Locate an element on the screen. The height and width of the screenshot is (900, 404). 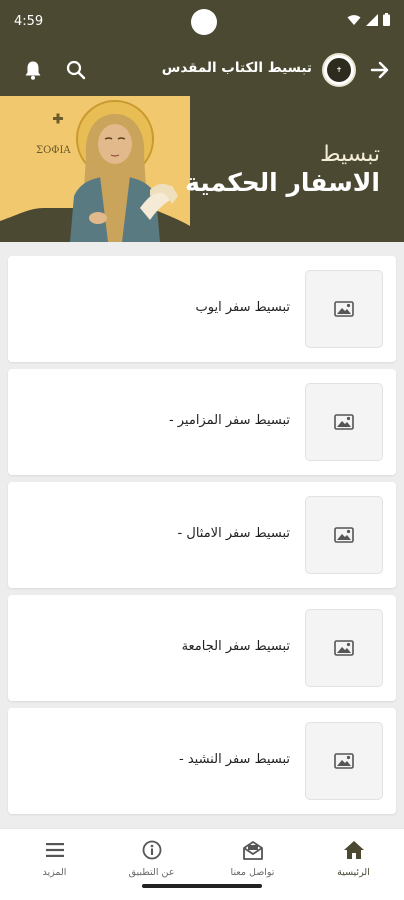
list-item: تبسيط سفر الامثال - is located at coordinates (202, 535).